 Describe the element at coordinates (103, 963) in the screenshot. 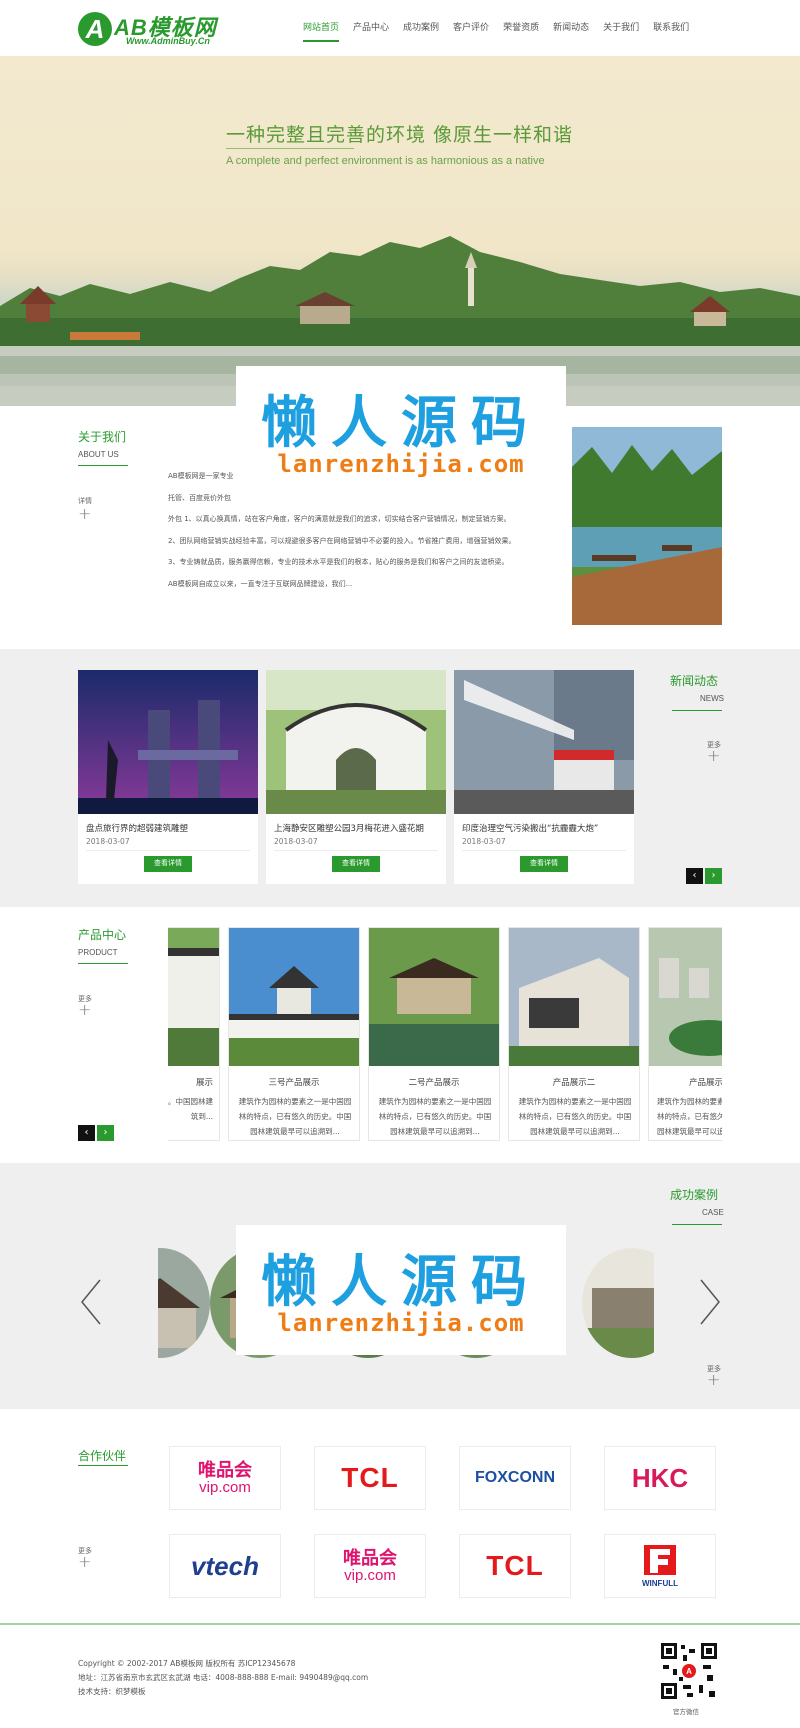

I see `product-underline` at that location.